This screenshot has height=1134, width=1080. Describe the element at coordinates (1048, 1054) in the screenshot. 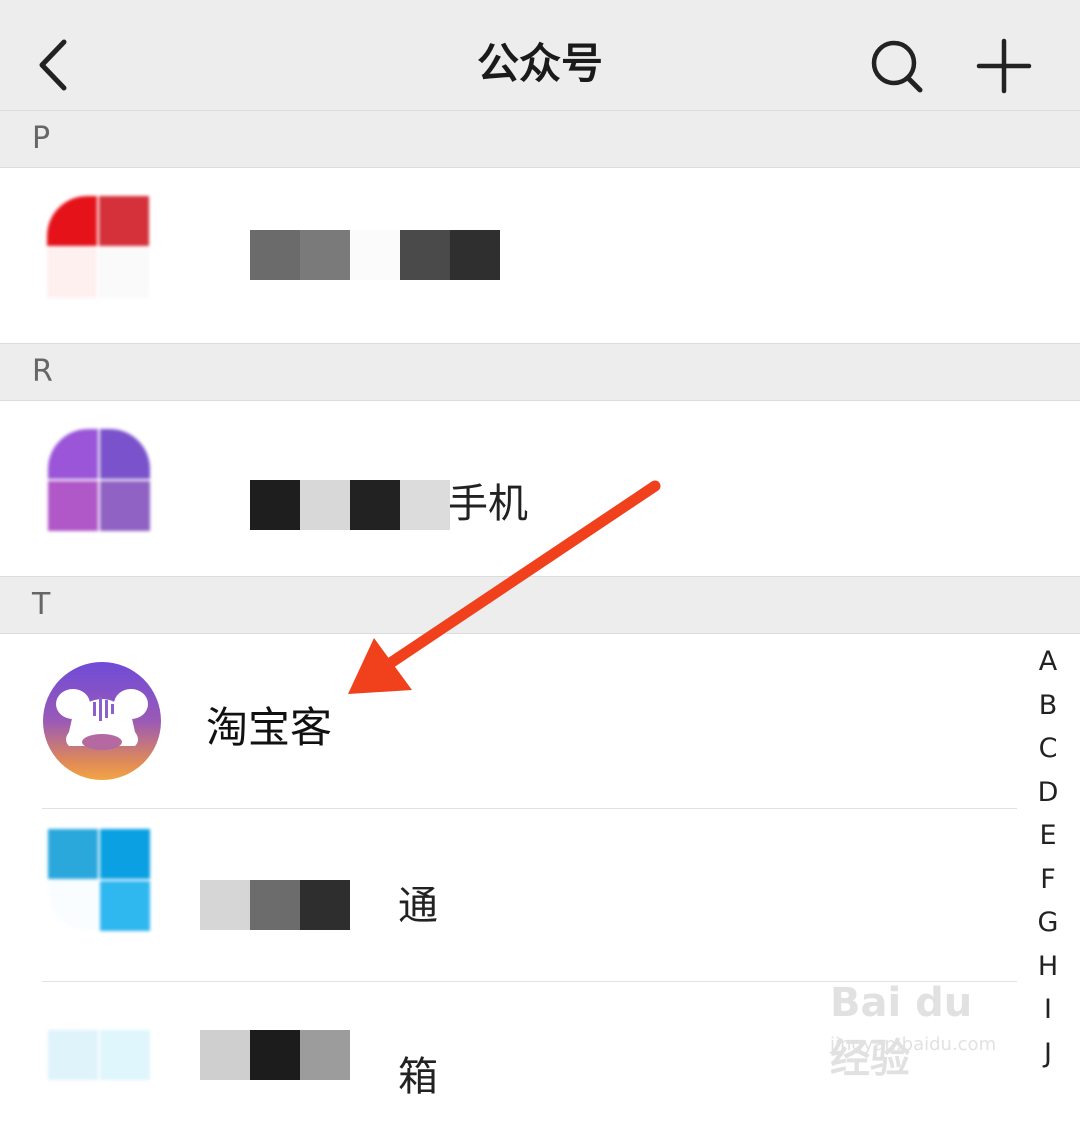

I see `index-letter-j: J` at that location.